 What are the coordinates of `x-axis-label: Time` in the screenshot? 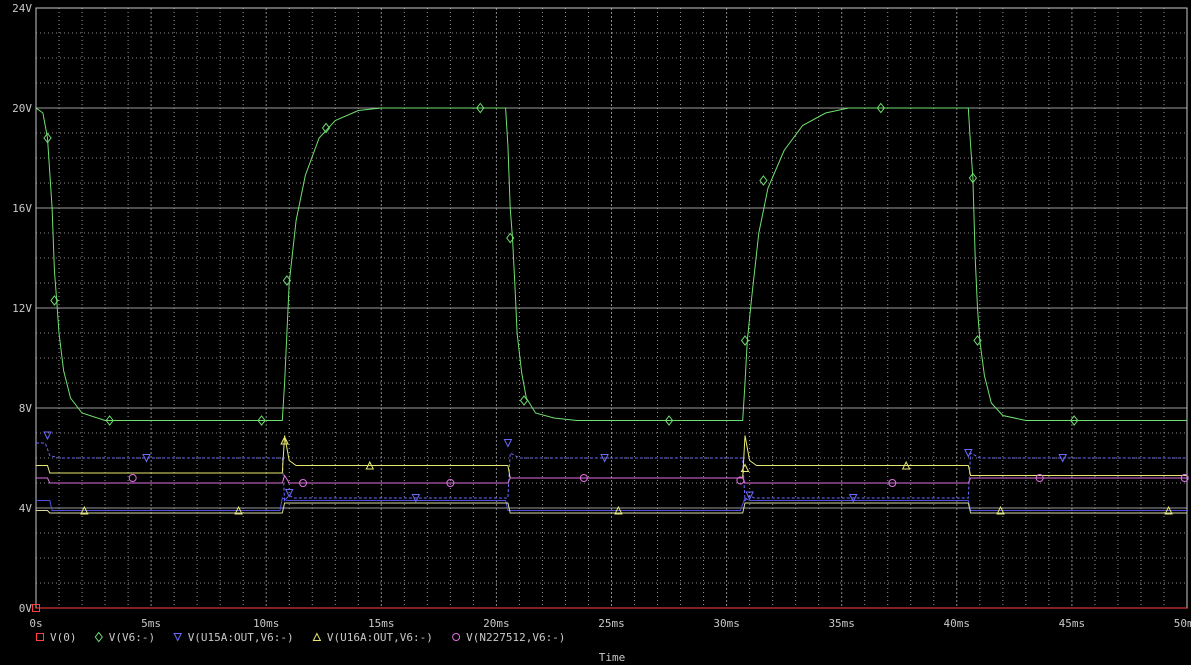 It's located at (612, 657).